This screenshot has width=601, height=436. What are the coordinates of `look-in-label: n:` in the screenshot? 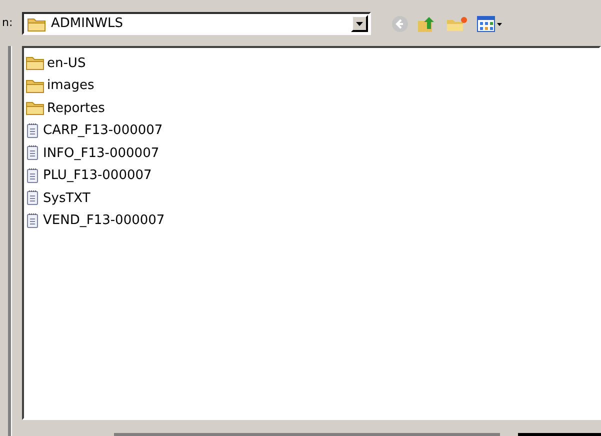 It's located at (7, 23).